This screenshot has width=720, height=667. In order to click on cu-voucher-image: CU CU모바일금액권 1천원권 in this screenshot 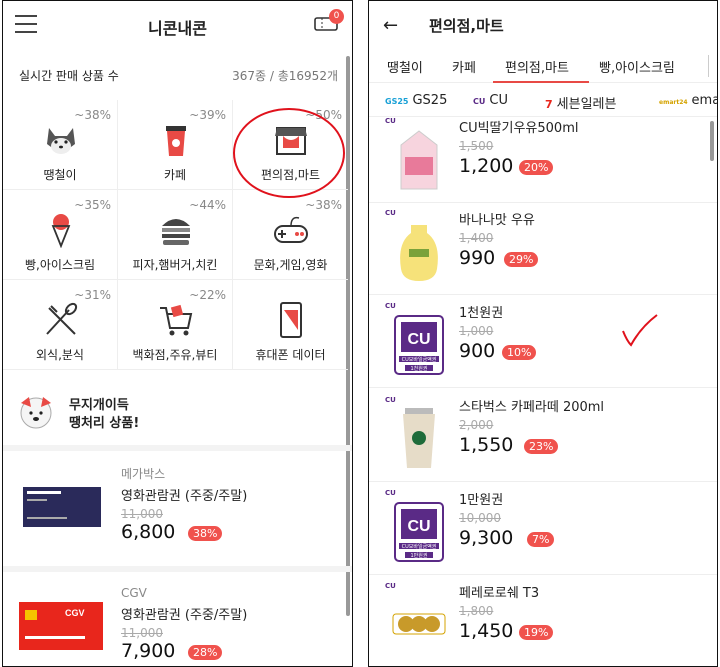, I will do `click(419, 345)`.